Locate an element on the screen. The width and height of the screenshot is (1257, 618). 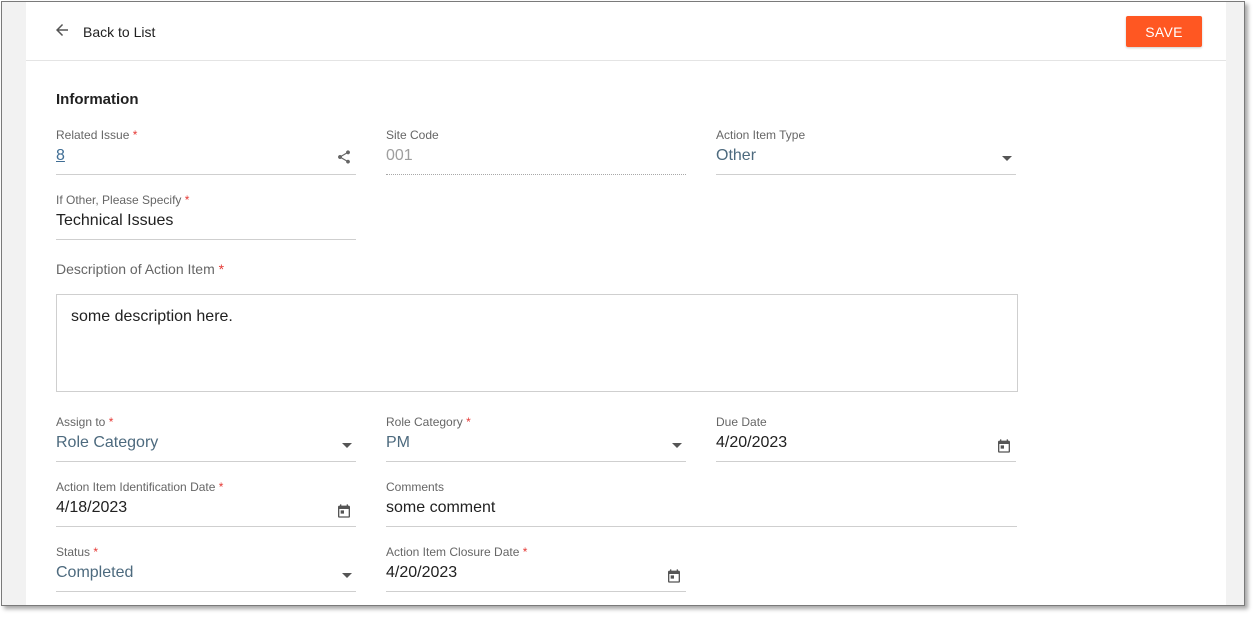
action-item-type-select: Action Item Type Other is located at coordinates (866, 152).